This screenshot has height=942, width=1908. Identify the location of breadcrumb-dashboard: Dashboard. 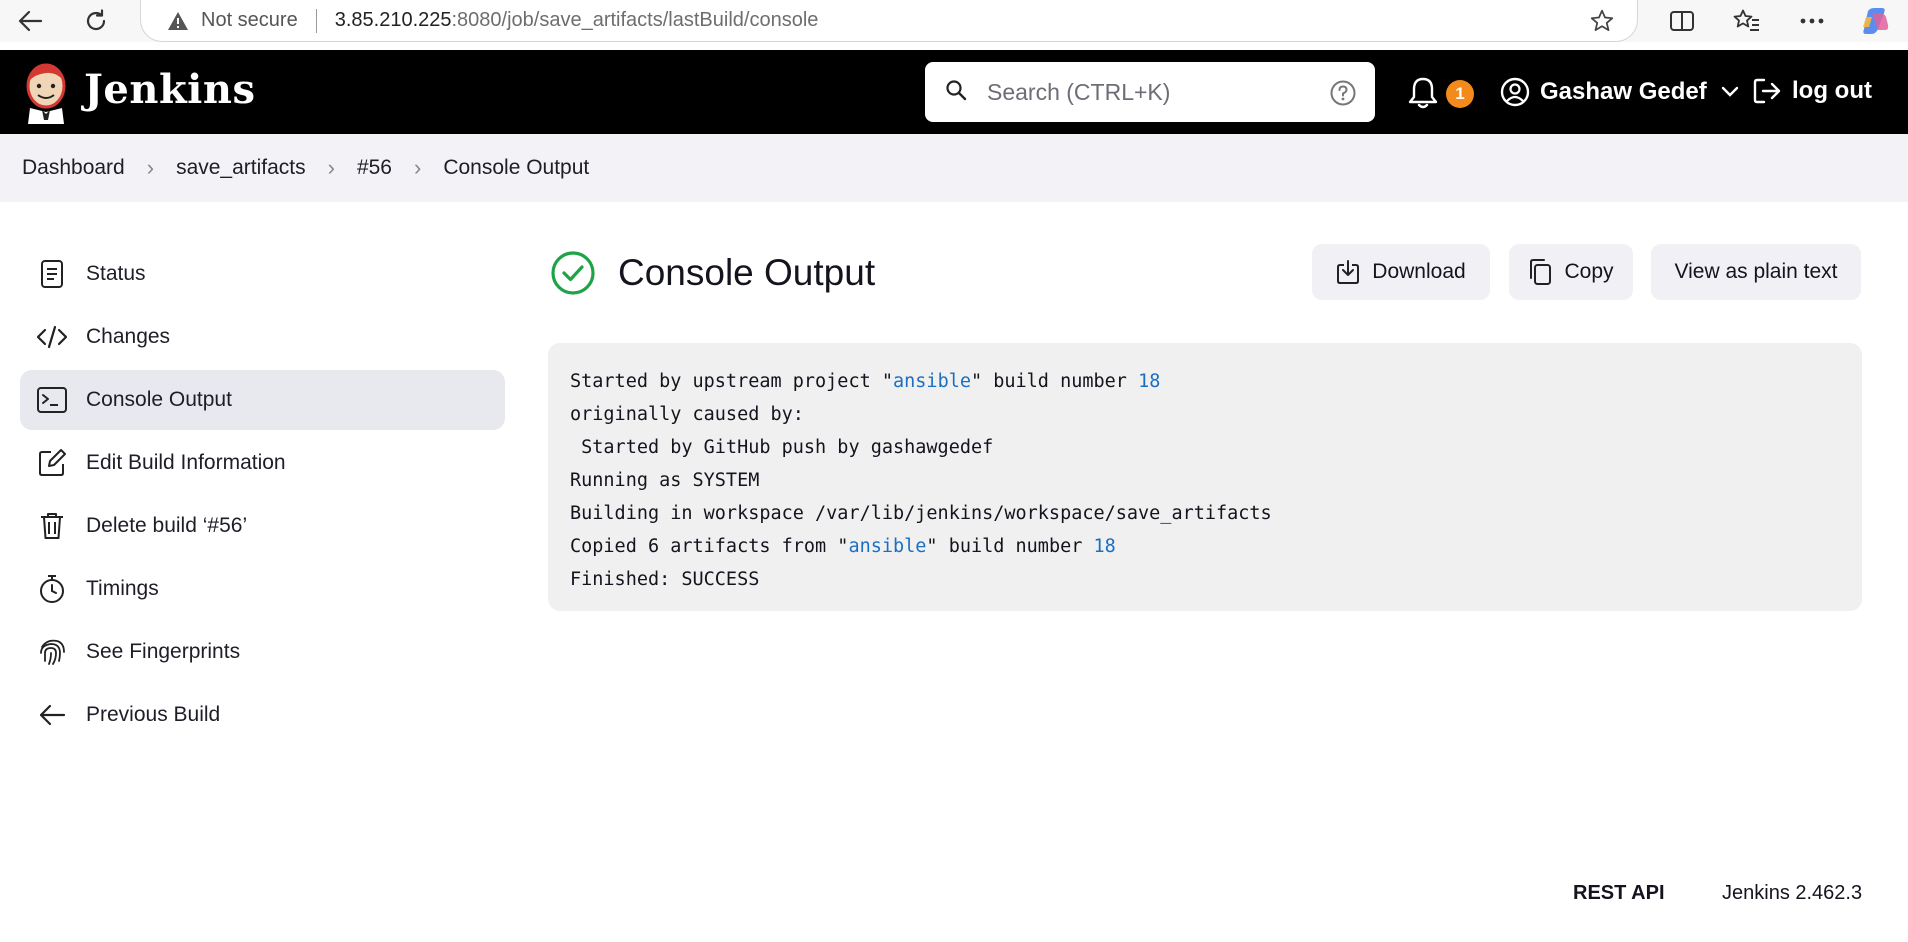
(73, 168).